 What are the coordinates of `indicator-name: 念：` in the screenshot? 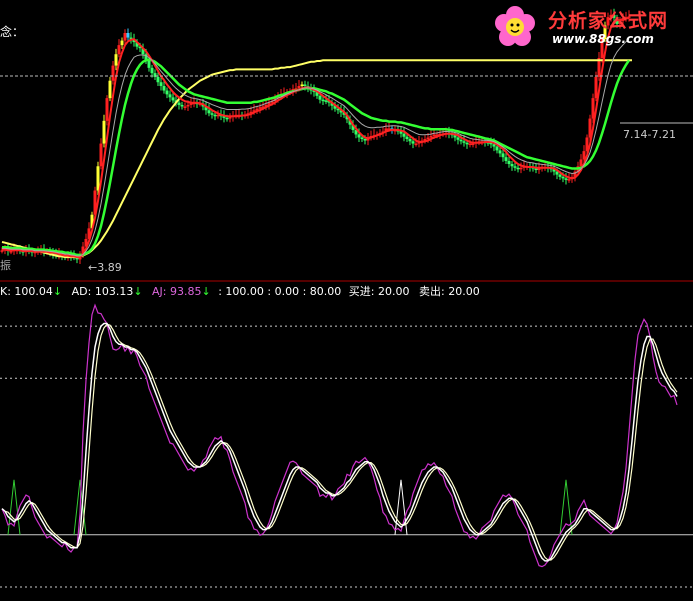 It's located at (12, 32).